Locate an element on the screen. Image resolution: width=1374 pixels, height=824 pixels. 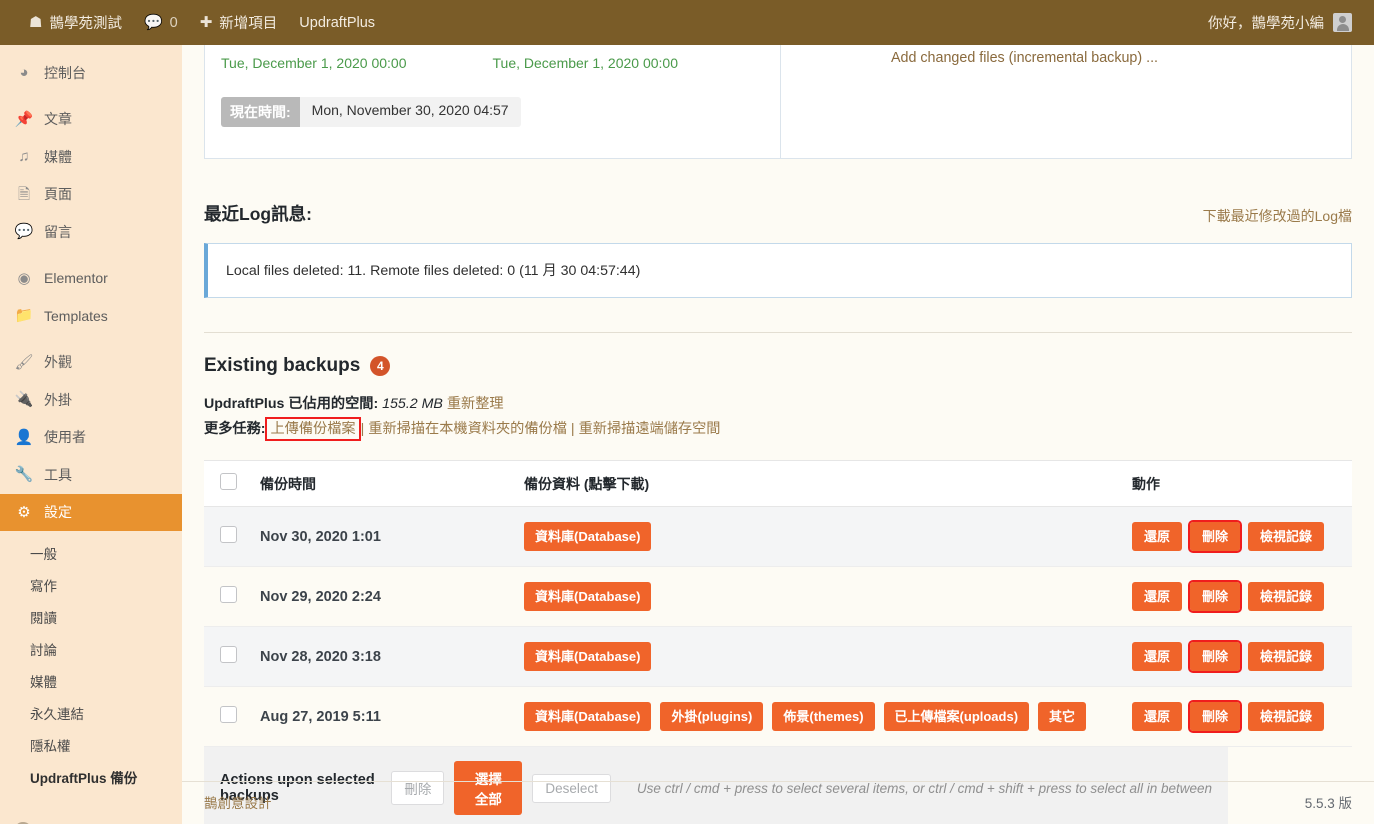
backup-time: Nov 30, 2020 1:01 is located at coordinates (320, 536).